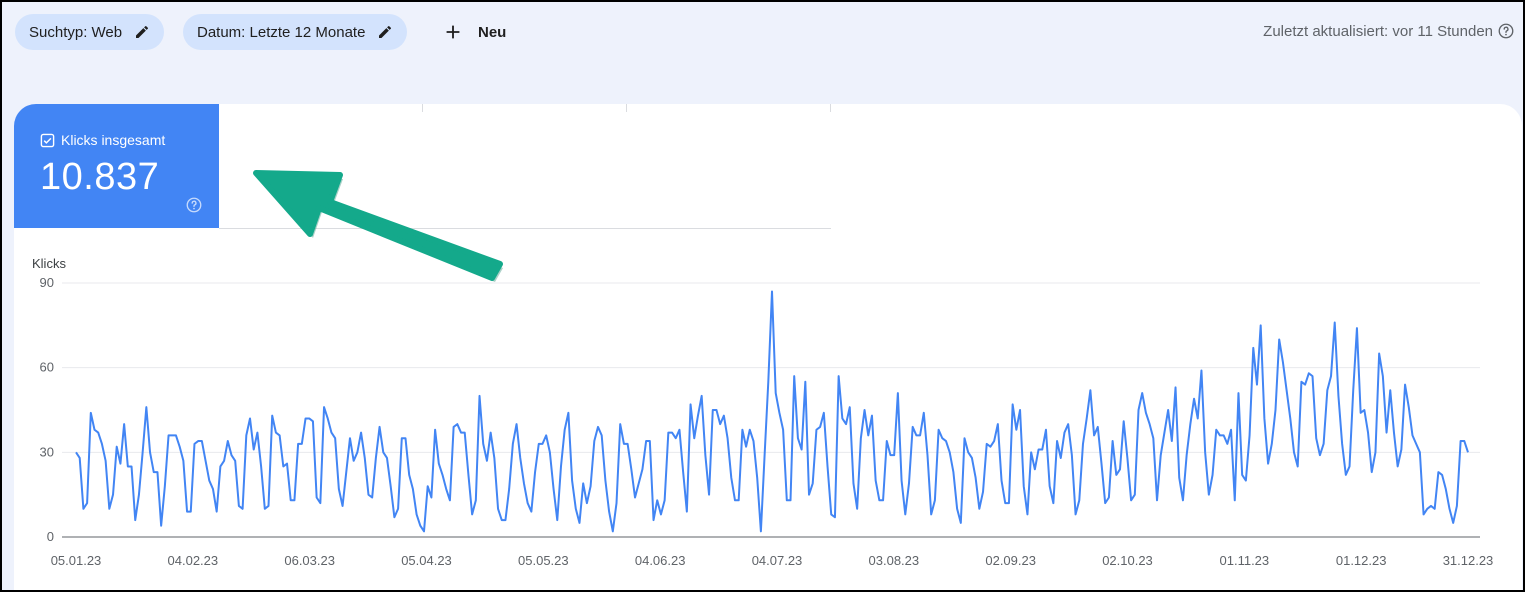  Describe the element at coordinates (1010, 560) in the screenshot. I see `x-tick-label: 02.09.23` at that location.